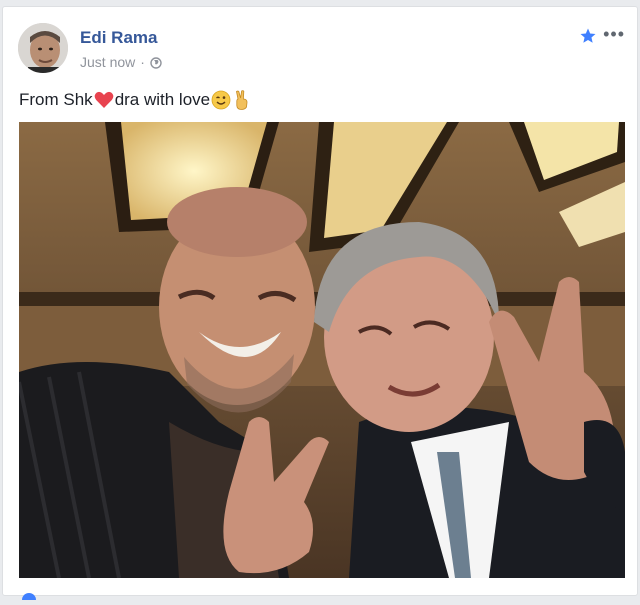 Image resolution: width=640 pixels, height=605 pixels. Describe the element at coordinates (322, 49) in the screenshot. I see `post-header: Edi Rama Just now · •••` at that location.